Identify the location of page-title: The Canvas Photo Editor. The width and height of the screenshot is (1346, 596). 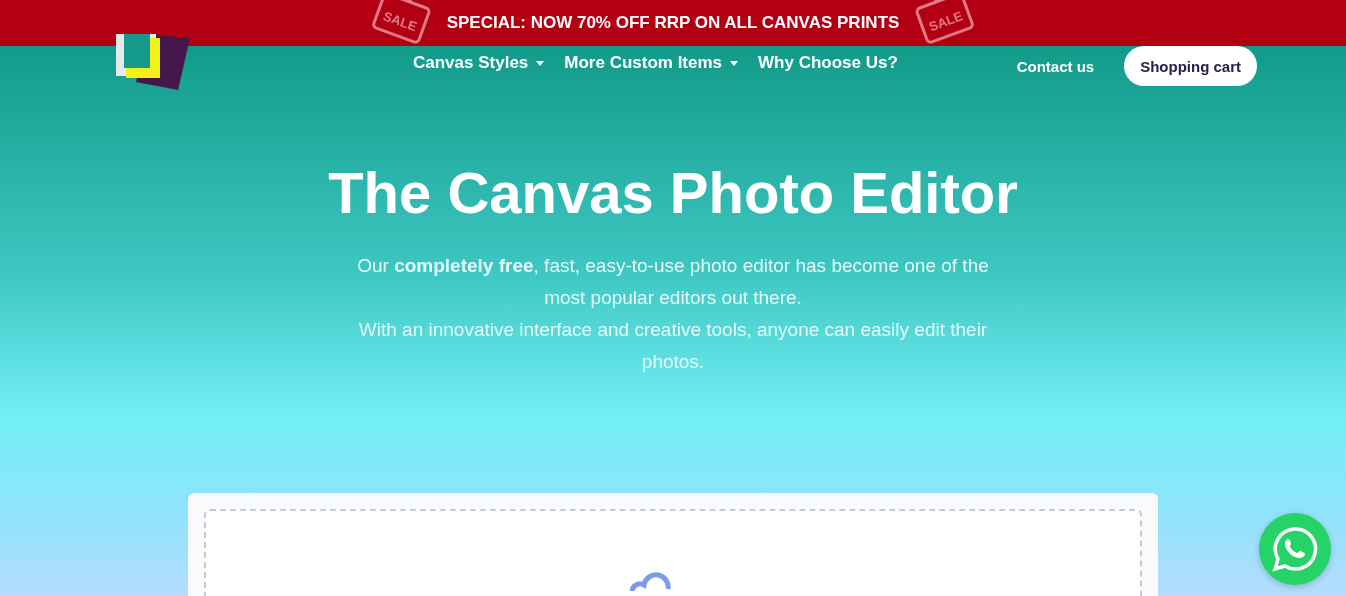
(673, 193).